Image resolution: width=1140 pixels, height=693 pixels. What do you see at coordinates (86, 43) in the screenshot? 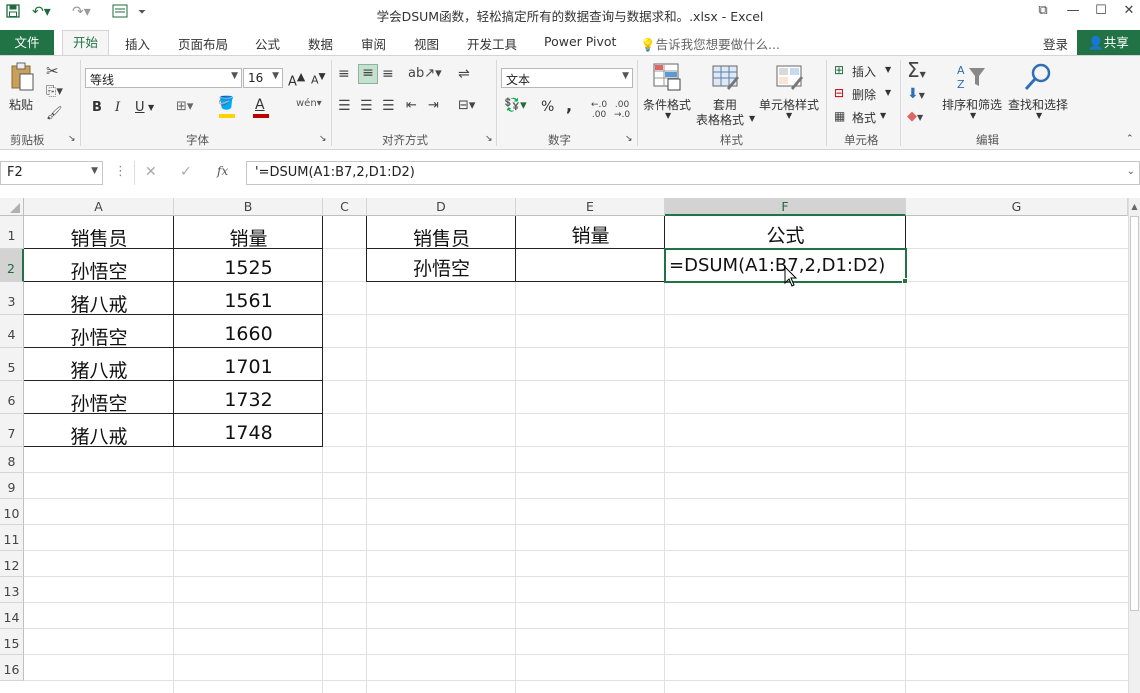
I see `tab-home: 开始` at bounding box center [86, 43].